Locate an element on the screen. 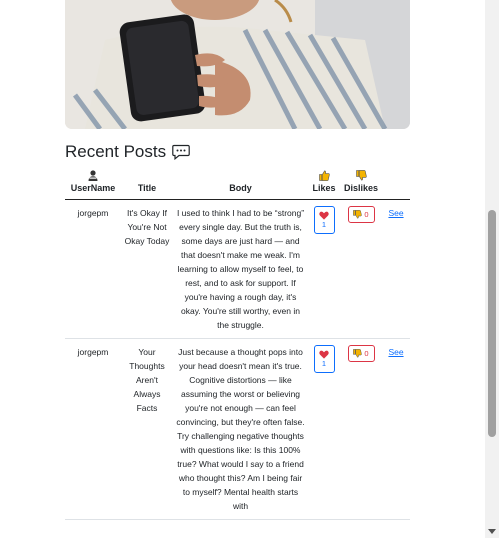 This screenshot has height=538, width=499. header-body: Body is located at coordinates (240, 184).